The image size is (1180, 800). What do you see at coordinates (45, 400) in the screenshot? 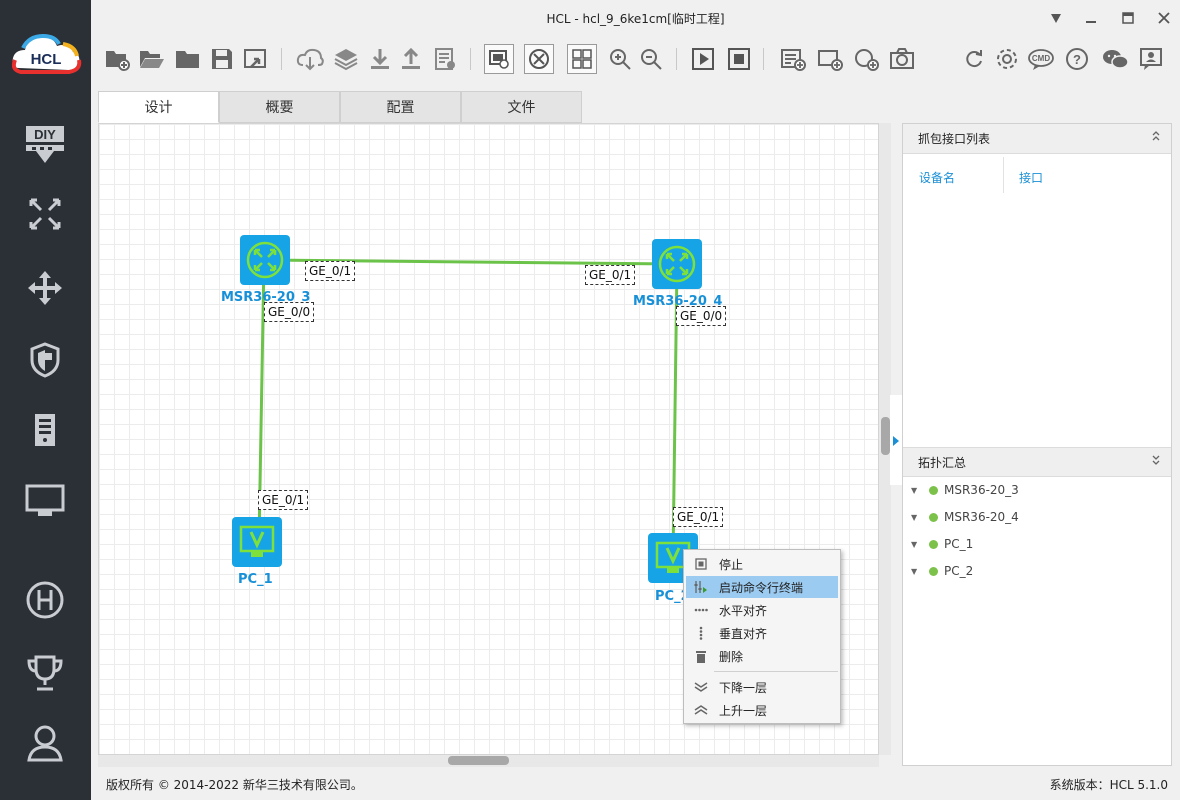
I see `left-sidebar: HCL DIY` at bounding box center [45, 400].